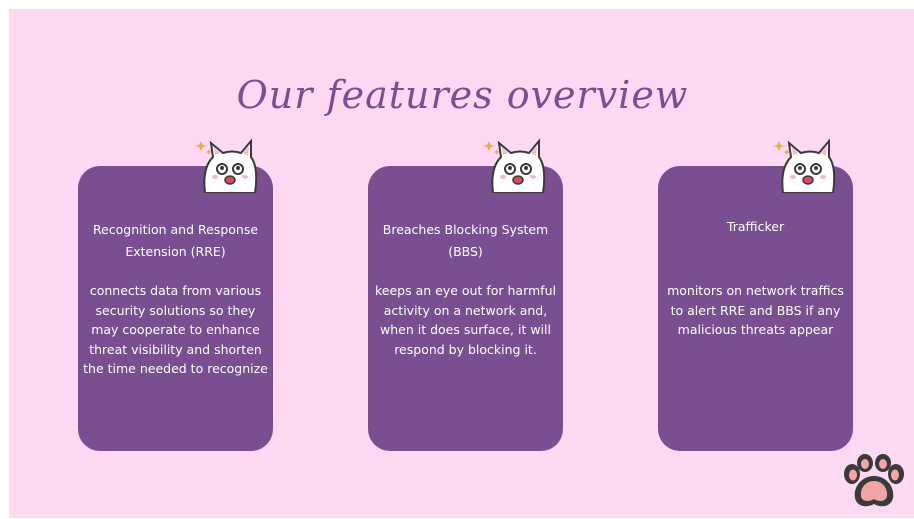  Describe the element at coordinates (175, 240) in the screenshot. I see `feature-heading: Recognition and Response Extension (RRE)` at that location.